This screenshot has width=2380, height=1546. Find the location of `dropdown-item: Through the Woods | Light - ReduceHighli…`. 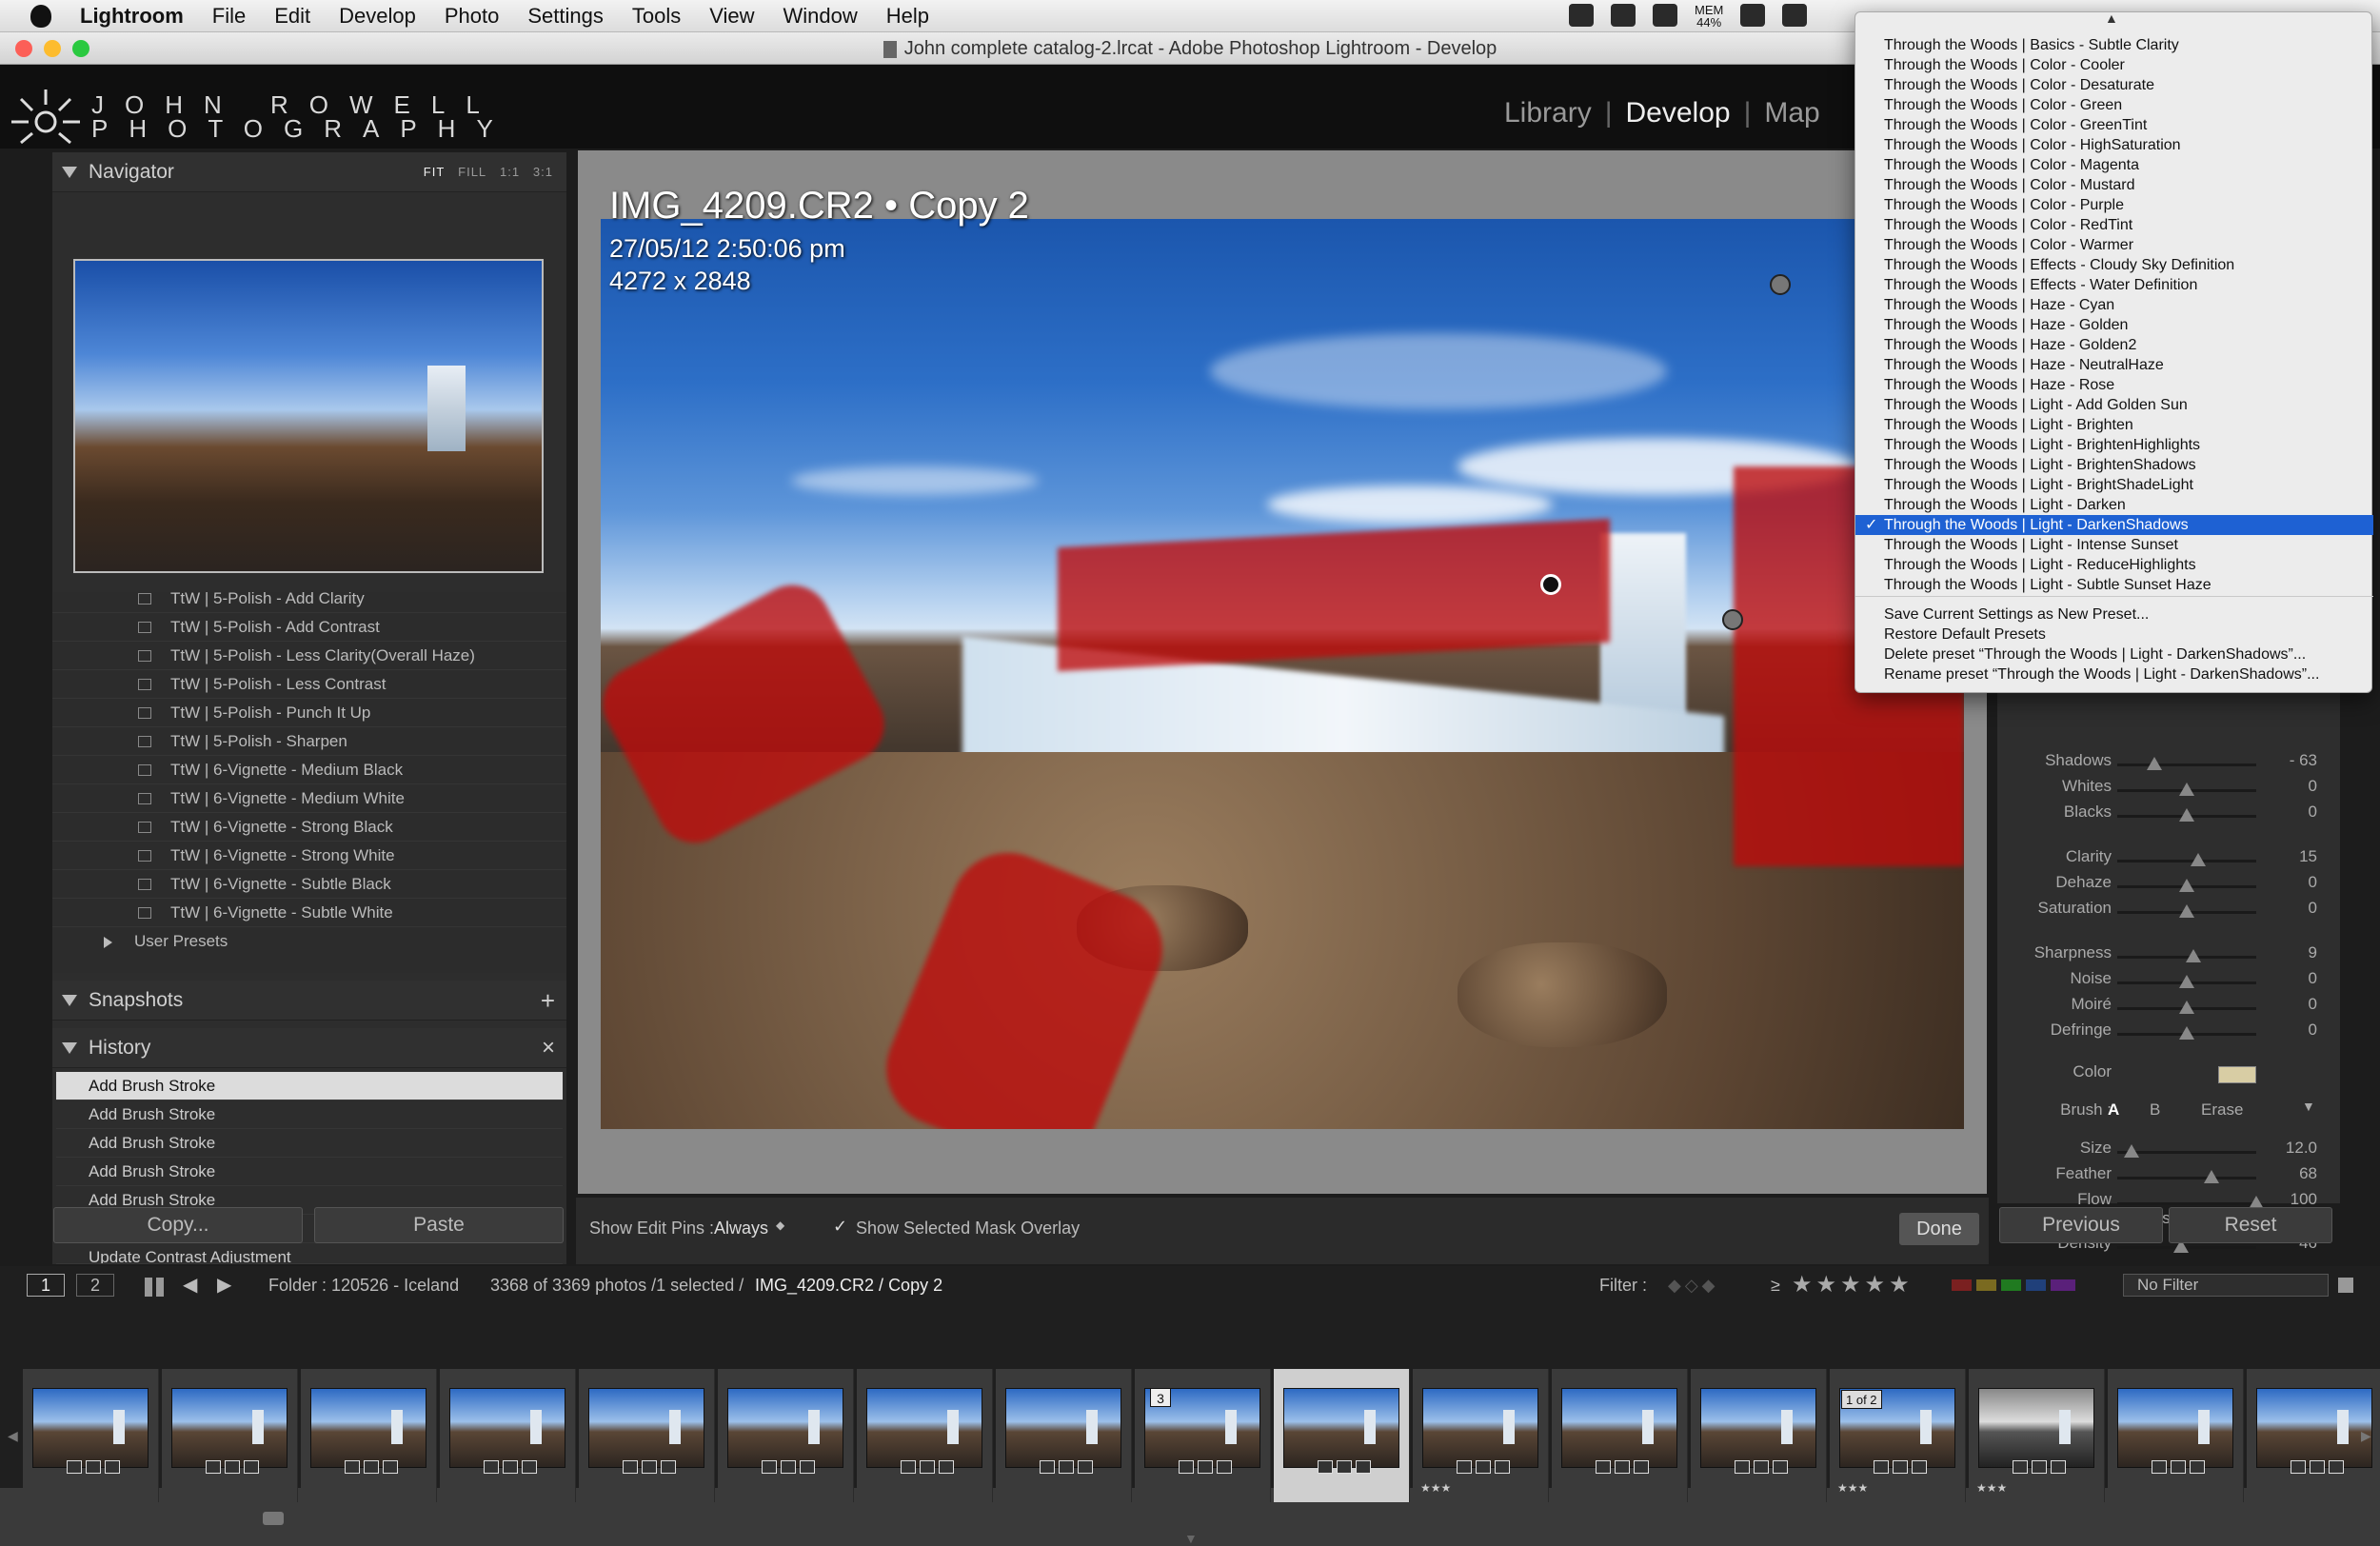

dropdown-item: Through the Woods | Light - ReduceHighli… is located at coordinates (2114, 565).